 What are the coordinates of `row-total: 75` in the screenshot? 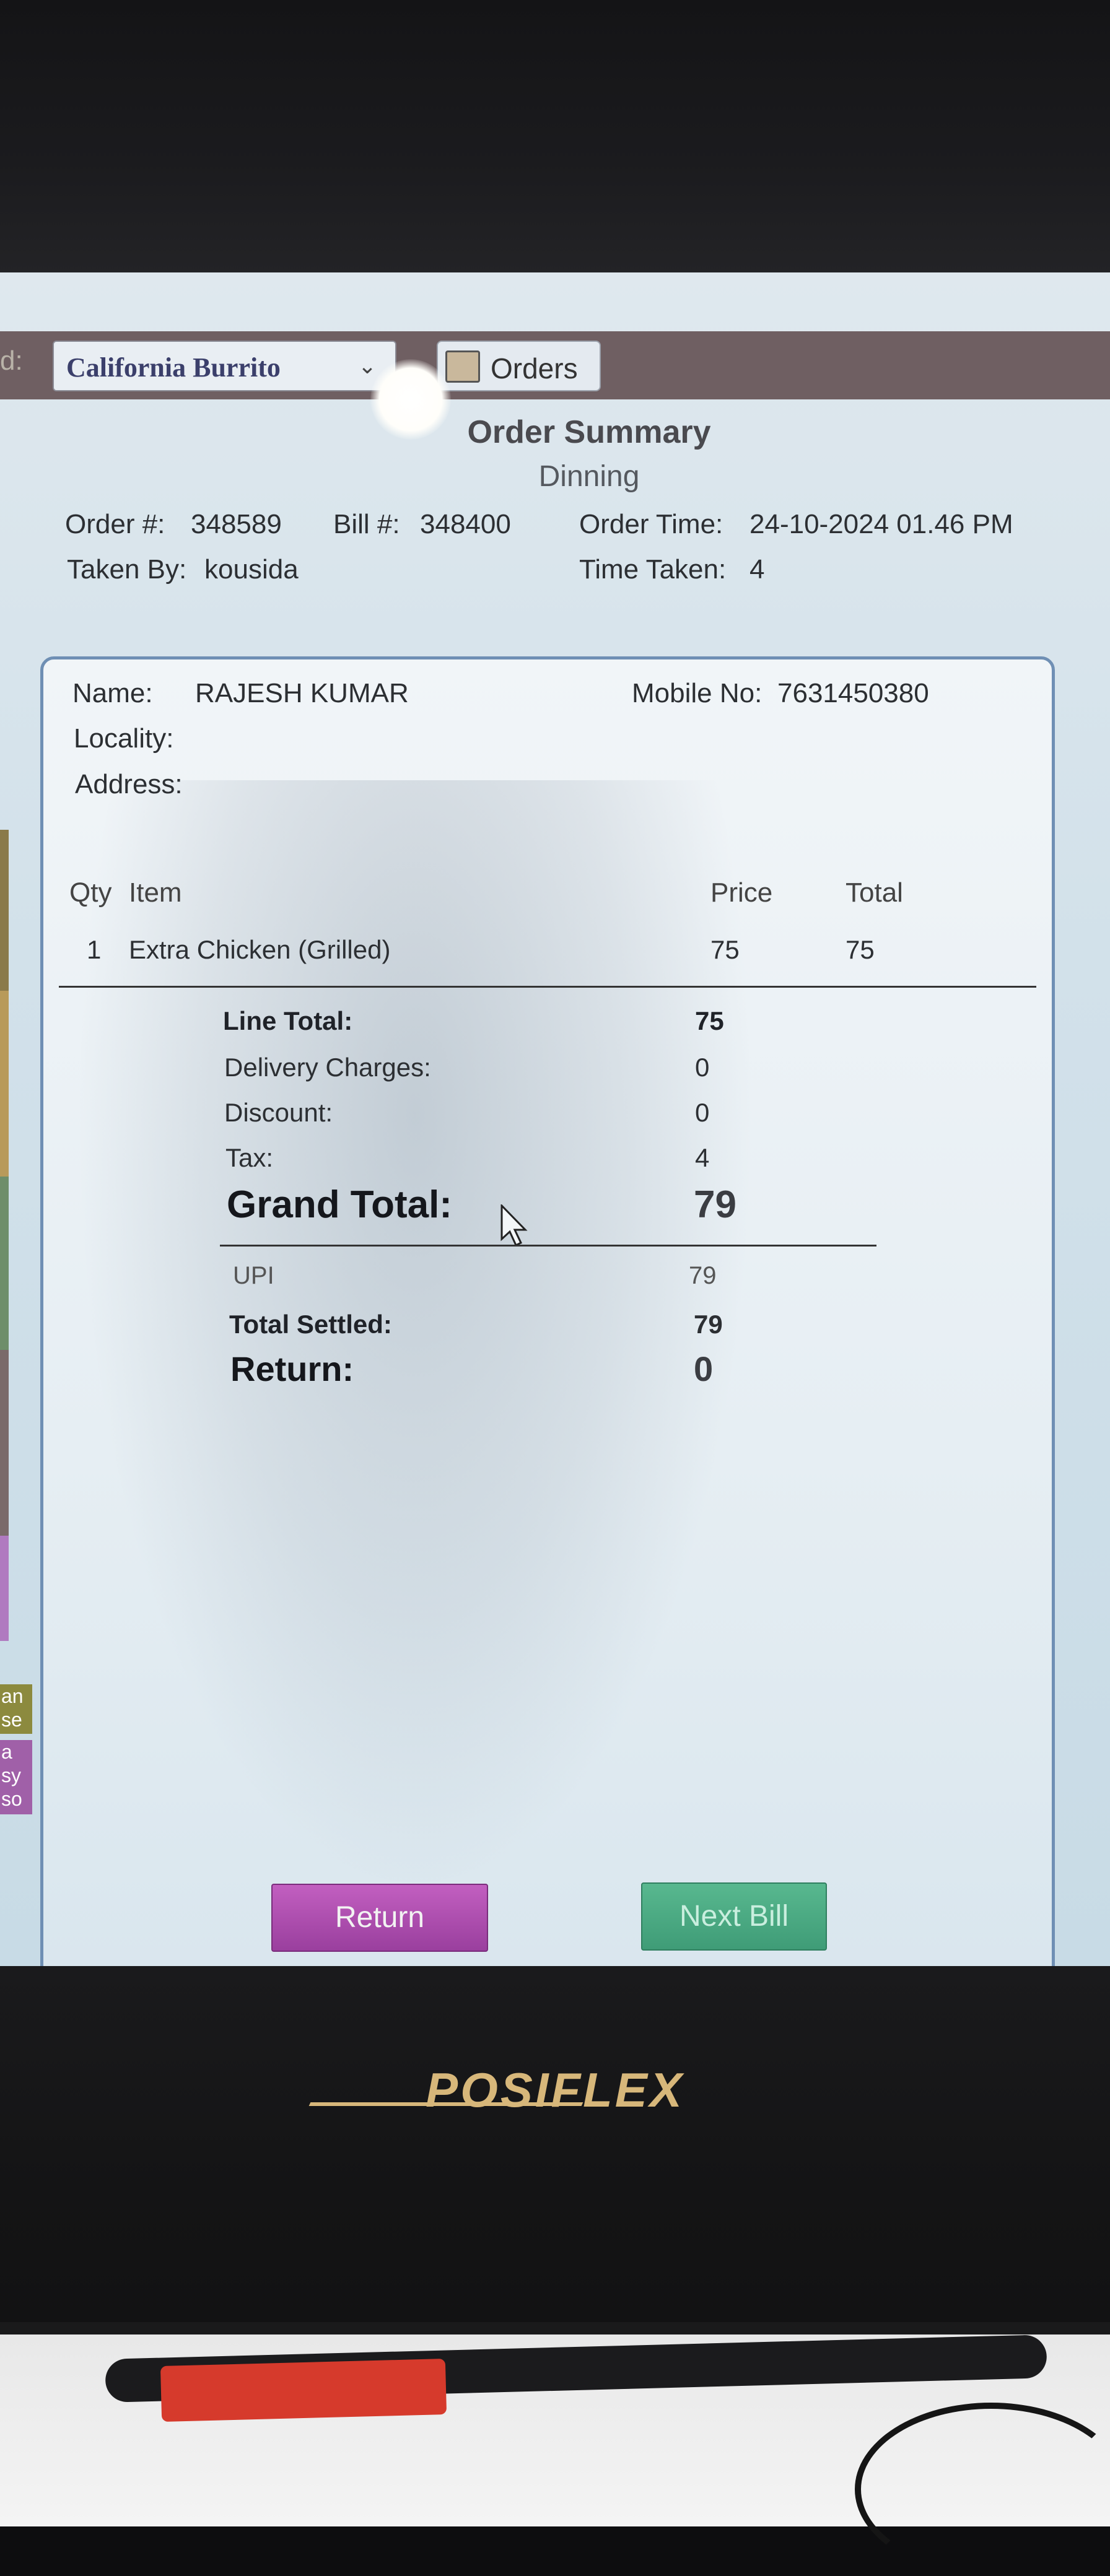 It's located at (861, 949).